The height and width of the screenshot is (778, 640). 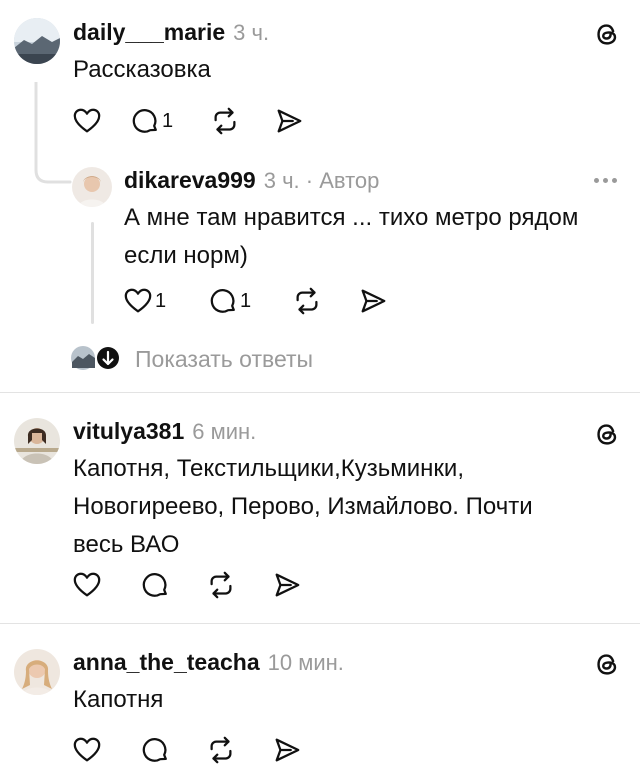 What do you see at coordinates (126, 544) in the screenshot?
I see `post-text-line: весь ВАО` at bounding box center [126, 544].